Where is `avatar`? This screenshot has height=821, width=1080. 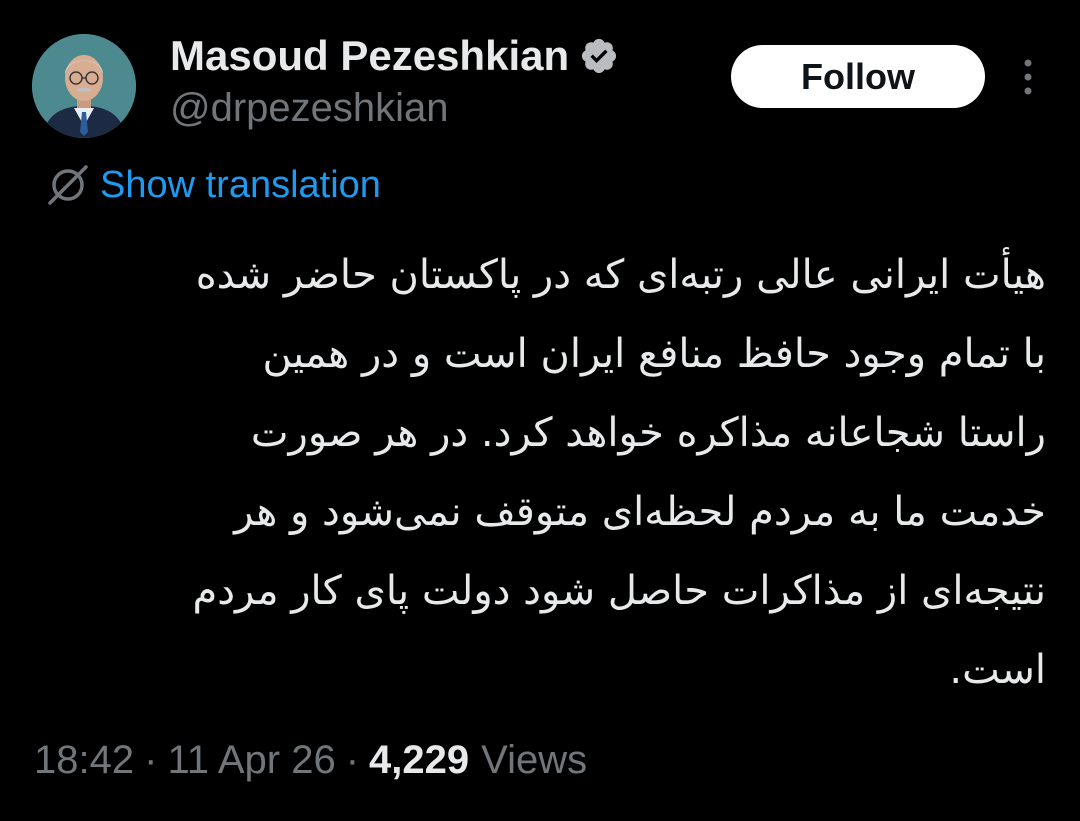
avatar is located at coordinates (84, 86).